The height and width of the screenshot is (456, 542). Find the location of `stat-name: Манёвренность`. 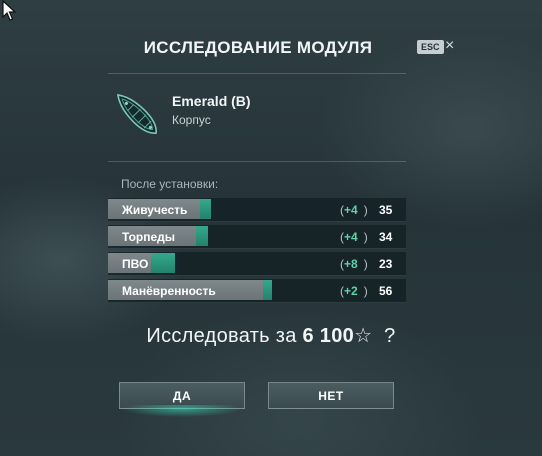

stat-name: Манёвренность is located at coordinates (169, 291).